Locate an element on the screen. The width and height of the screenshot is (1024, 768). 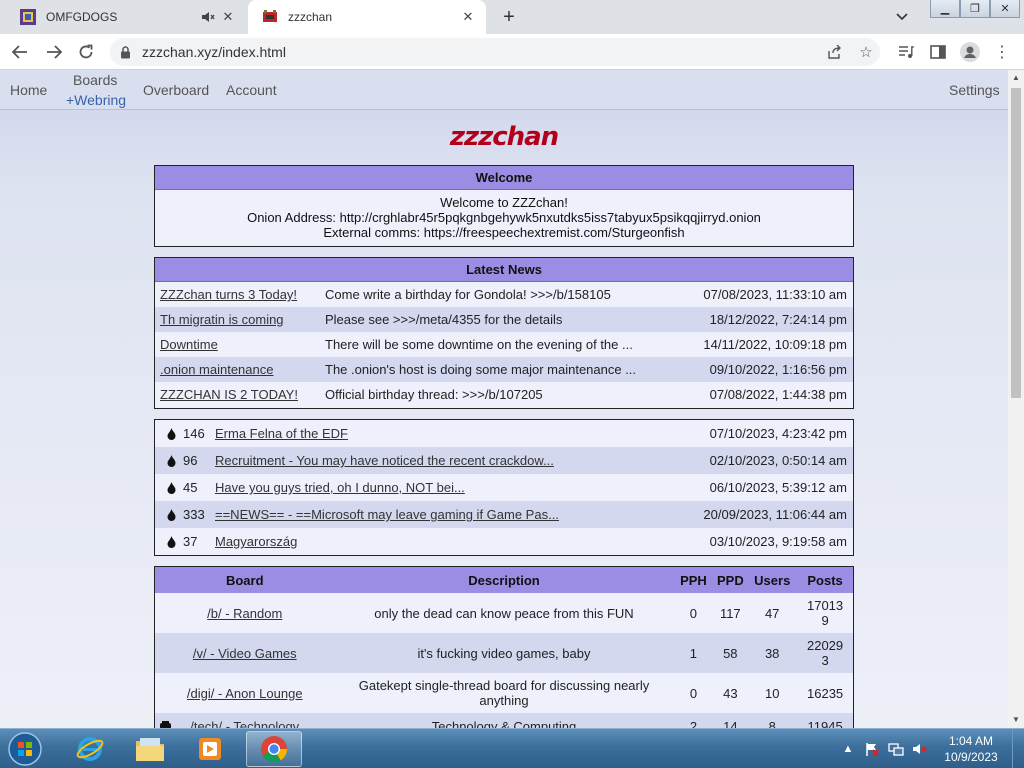
board-link: /v/ - Video Games is located at coordinates (245, 653).